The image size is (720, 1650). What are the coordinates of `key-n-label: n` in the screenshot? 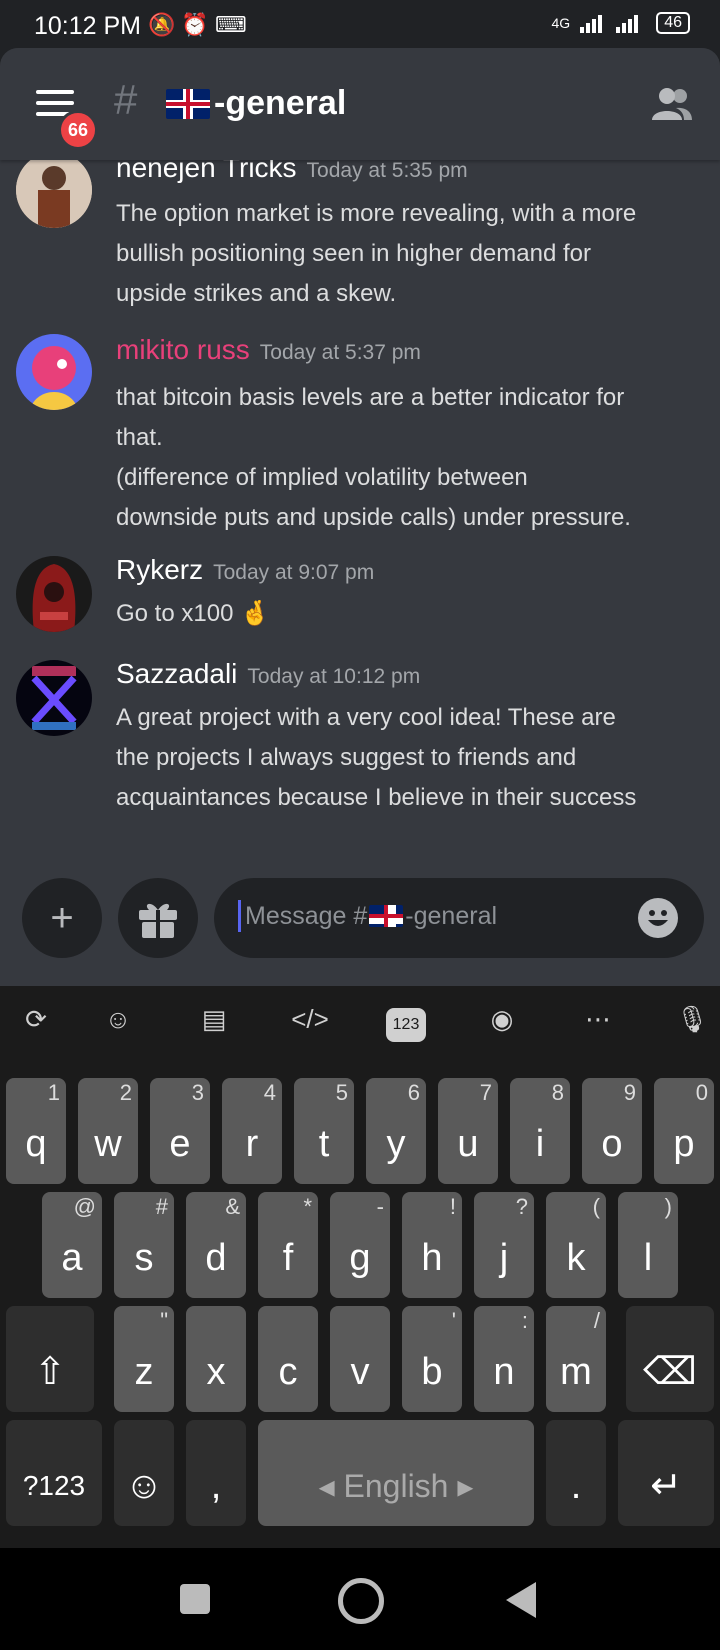 It's located at (504, 1372).